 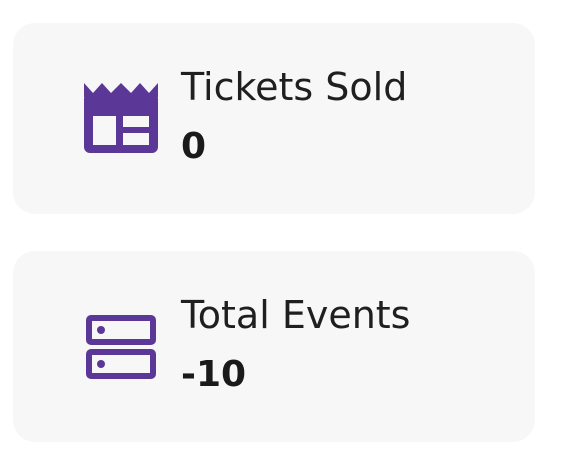 What do you see at coordinates (121, 347) in the screenshot?
I see `server-icon` at bounding box center [121, 347].